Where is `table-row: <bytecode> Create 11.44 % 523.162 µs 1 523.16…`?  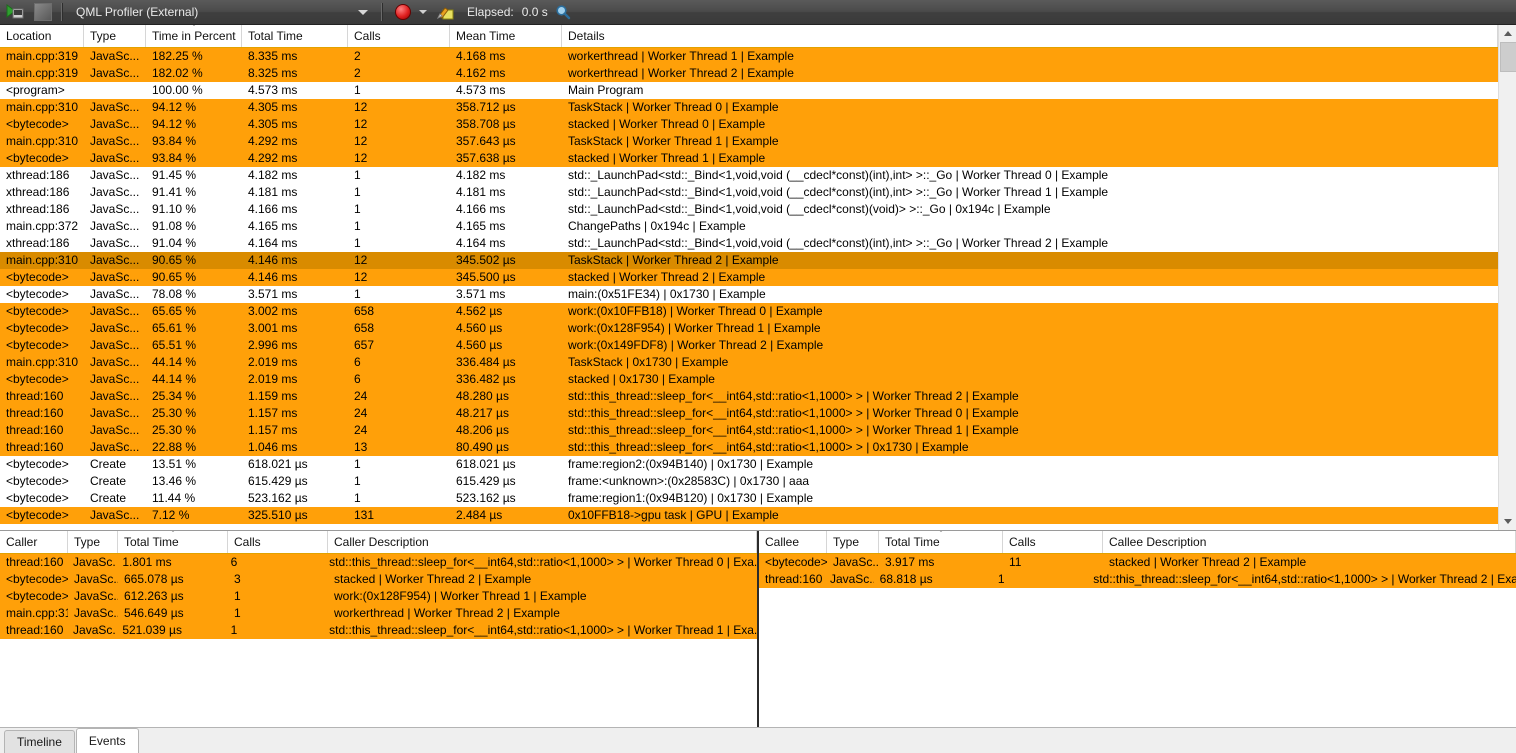 table-row: <bytecode> Create 11.44 % 523.162 µs 1 523.16… is located at coordinates (749, 498).